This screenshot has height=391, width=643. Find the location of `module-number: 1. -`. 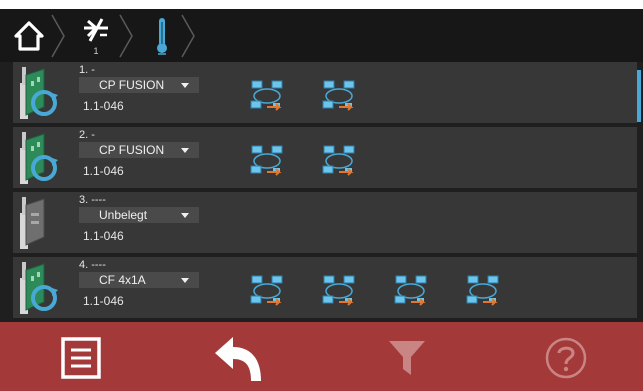

module-number: 1. - is located at coordinates (87, 70).